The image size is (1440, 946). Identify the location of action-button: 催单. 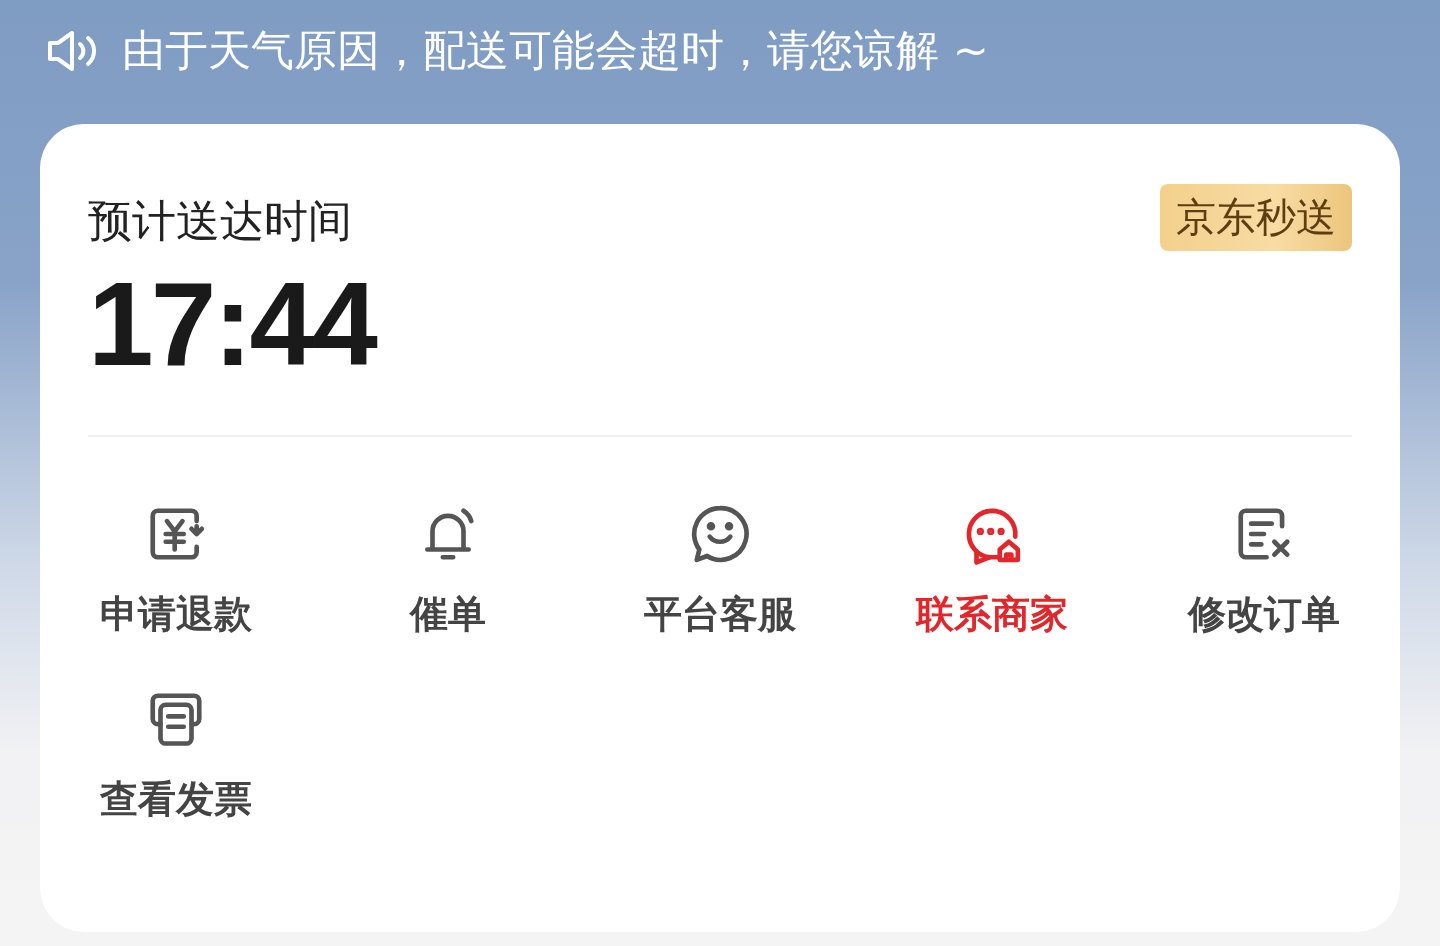
(448, 571).